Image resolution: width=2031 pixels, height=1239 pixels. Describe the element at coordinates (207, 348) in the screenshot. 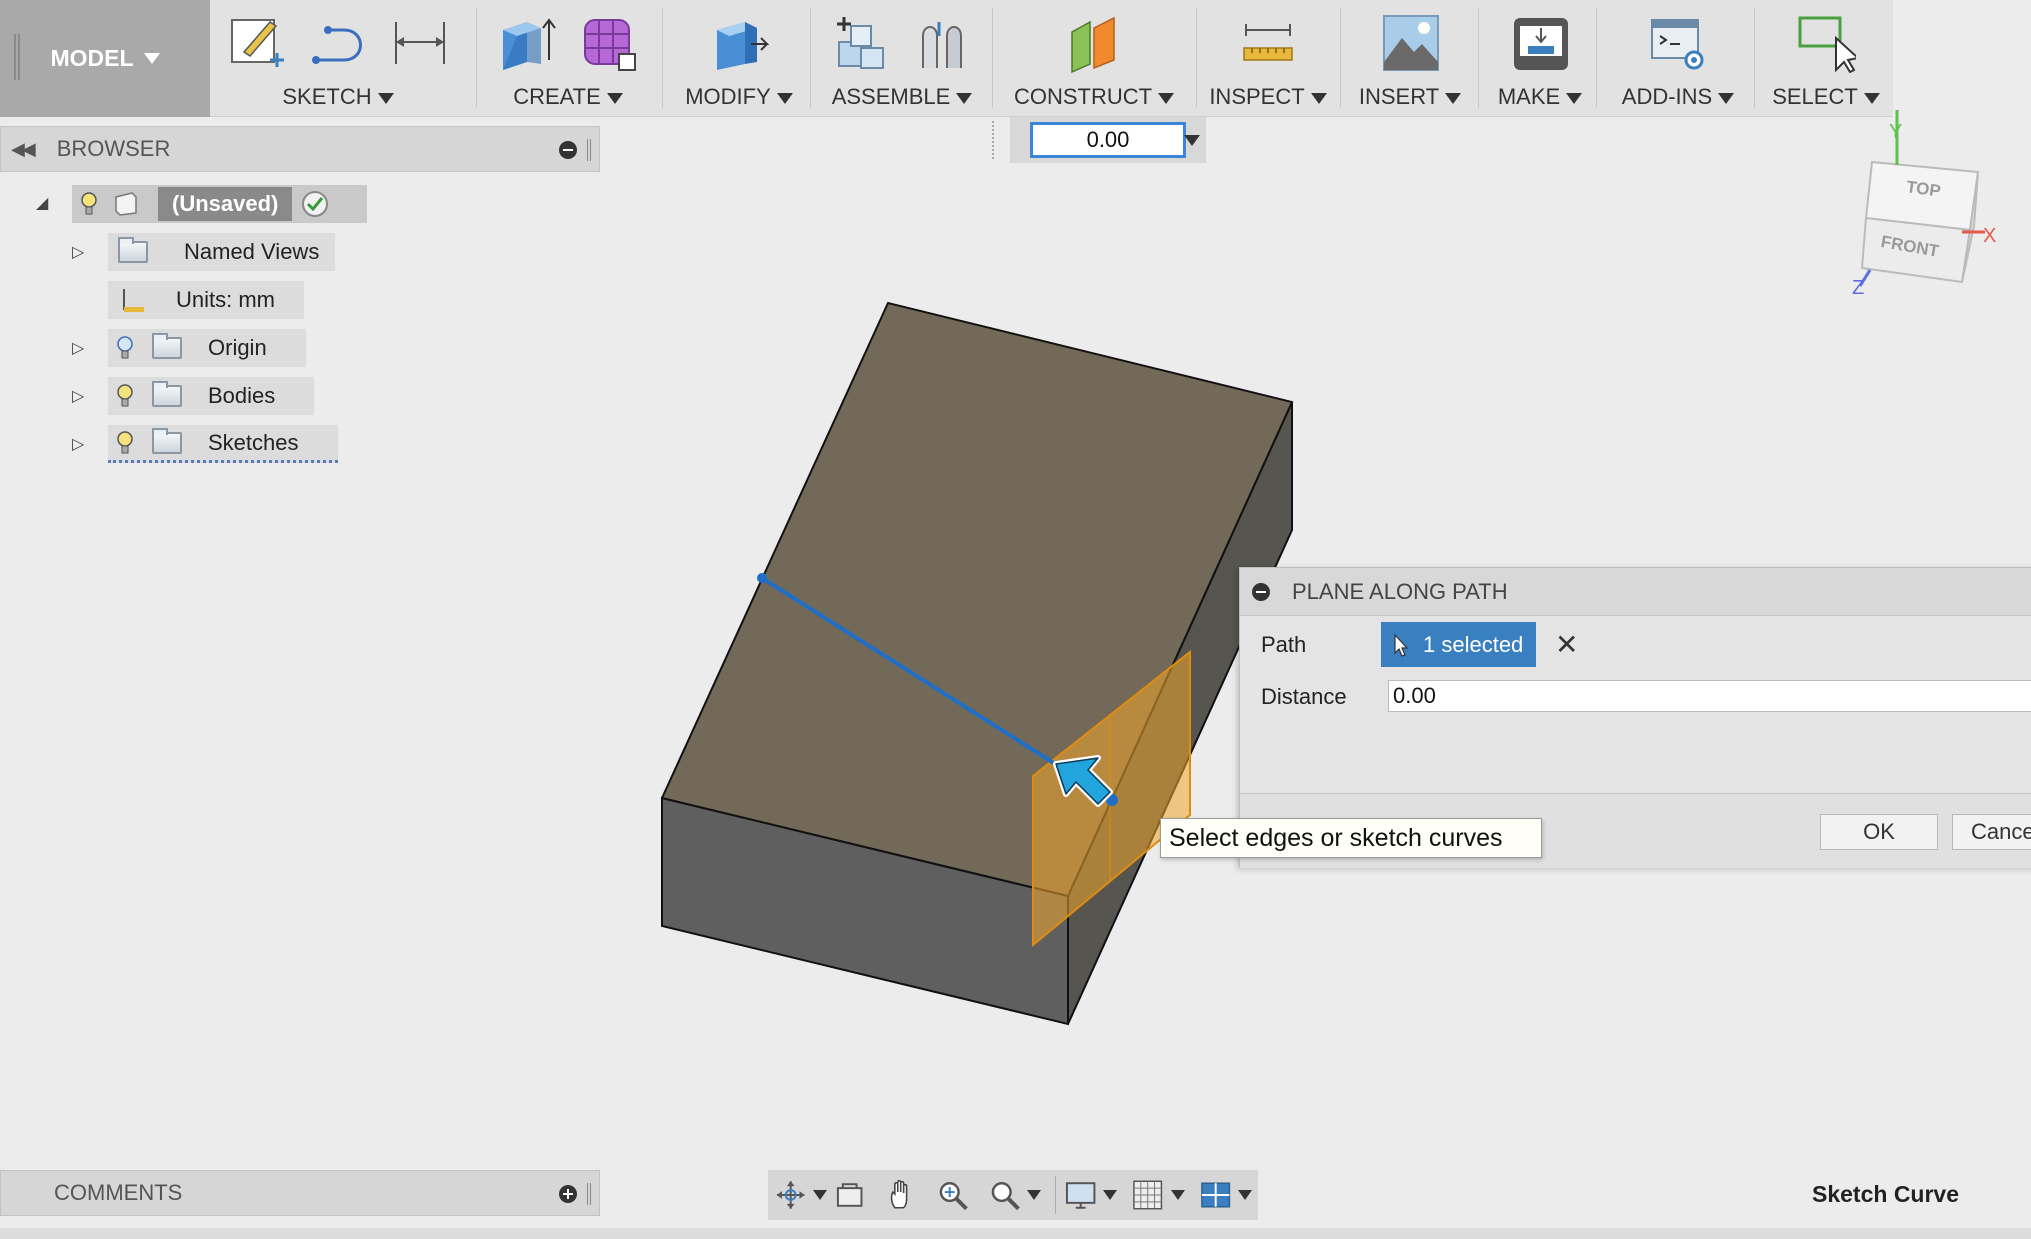

I see `tree-item-origin: Origin` at that location.